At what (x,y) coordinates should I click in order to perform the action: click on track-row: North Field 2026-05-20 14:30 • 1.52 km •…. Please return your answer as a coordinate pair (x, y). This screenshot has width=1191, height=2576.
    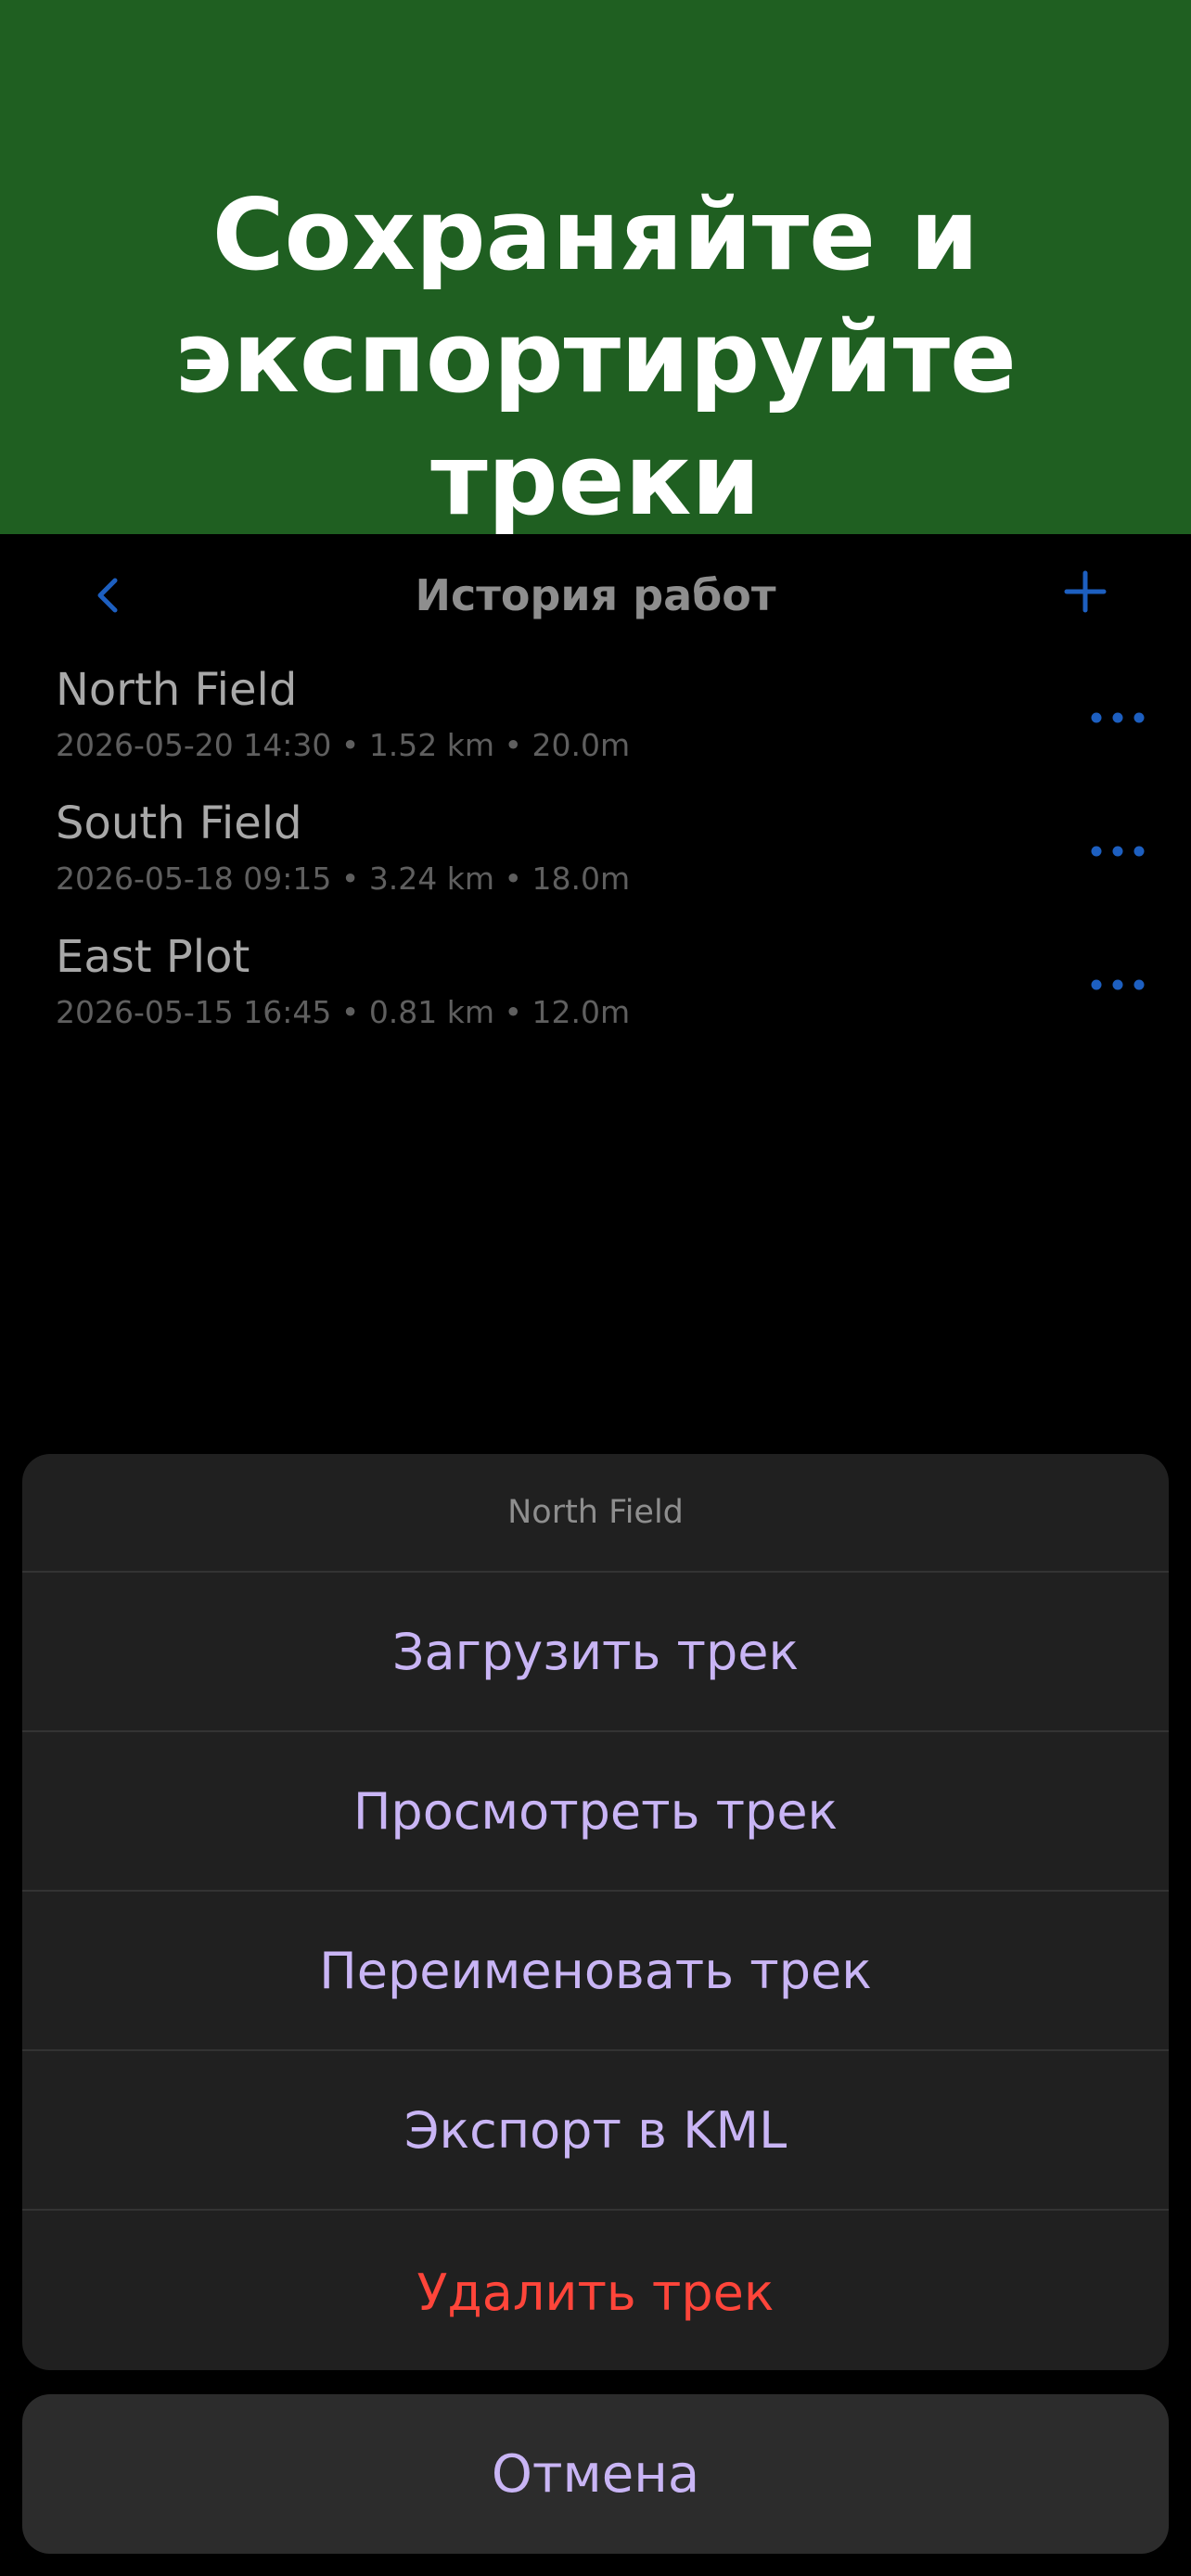
    Looking at the image, I should click on (595, 722).